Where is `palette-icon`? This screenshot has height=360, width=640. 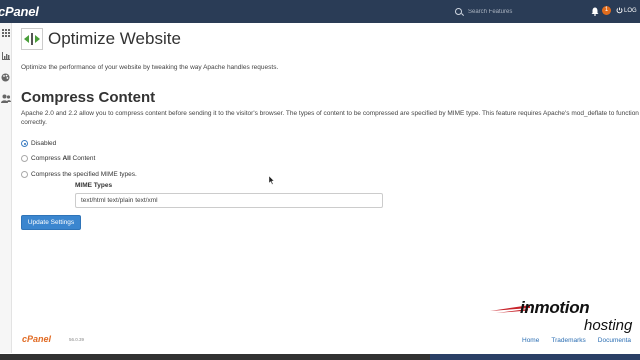
palette-icon is located at coordinates (5, 77).